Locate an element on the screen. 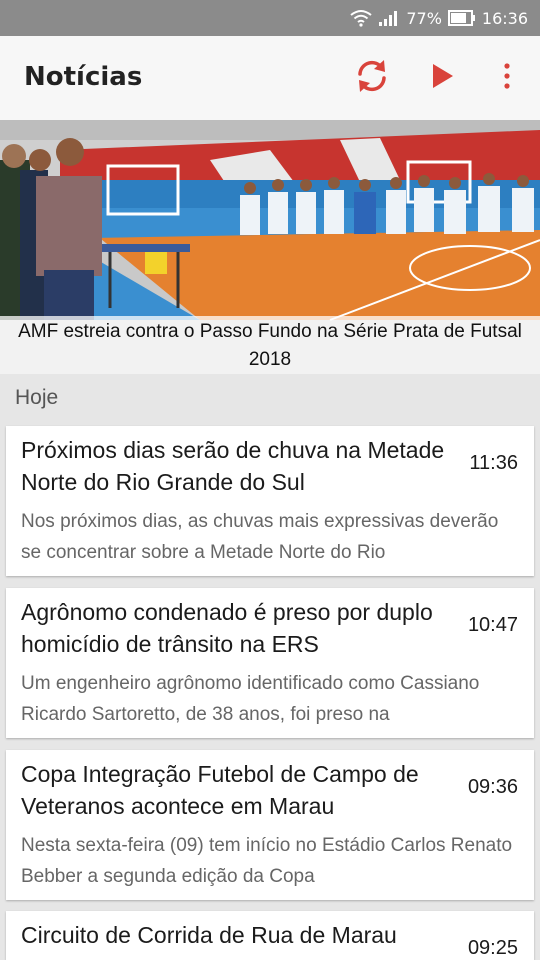 This screenshot has height=960, width=540. status-bar: 77% 16:36 is located at coordinates (270, 18).